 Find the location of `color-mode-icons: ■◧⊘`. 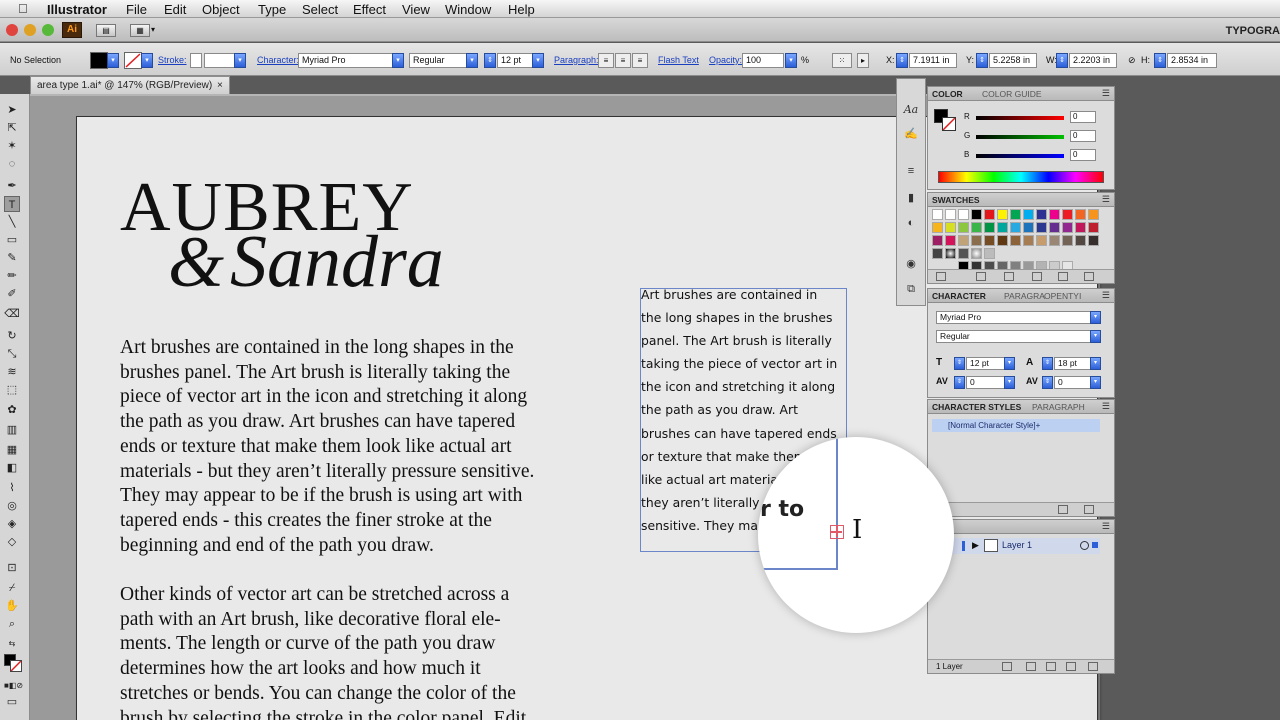

color-mode-icons: ■◧⊘ is located at coordinates (13, 686).